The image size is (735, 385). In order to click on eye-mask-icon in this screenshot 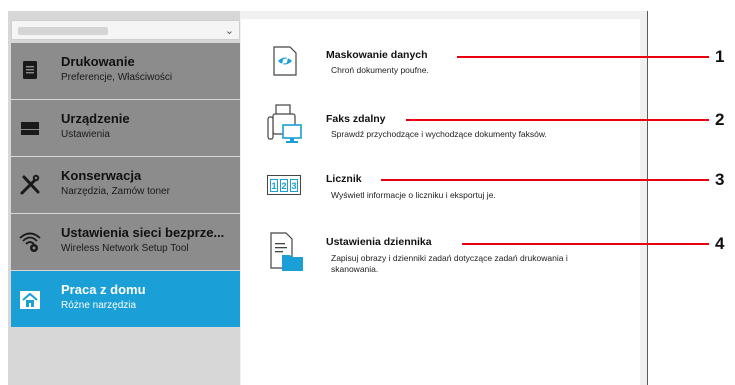, I will do `click(285, 61)`.